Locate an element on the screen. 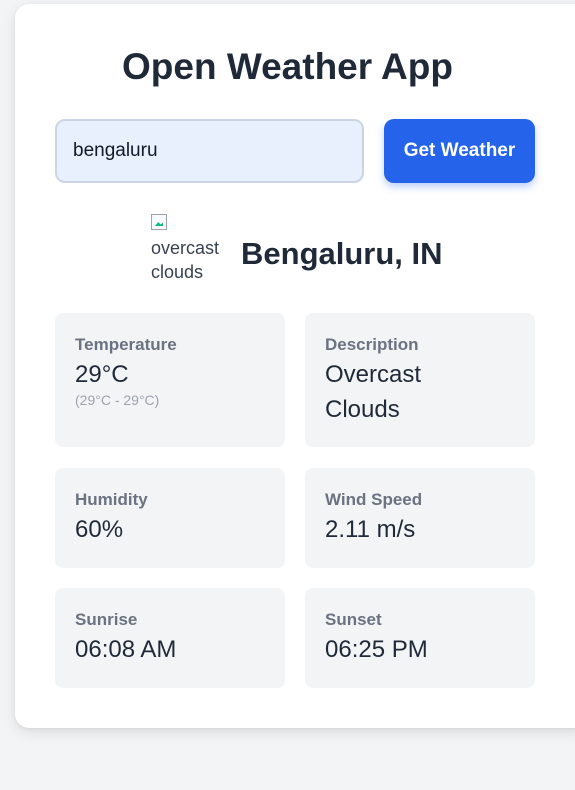  city-name: Bengaluru, IN is located at coordinates (342, 253).